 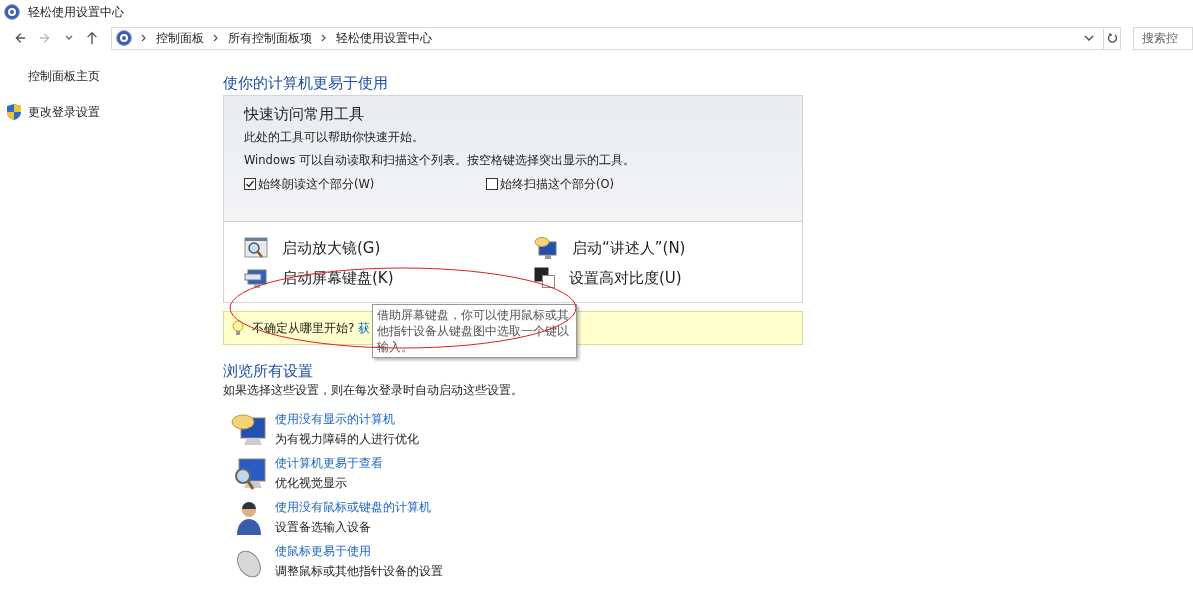 What do you see at coordinates (238, 327) in the screenshot?
I see `lightbulb-icon` at bounding box center [238, 327].